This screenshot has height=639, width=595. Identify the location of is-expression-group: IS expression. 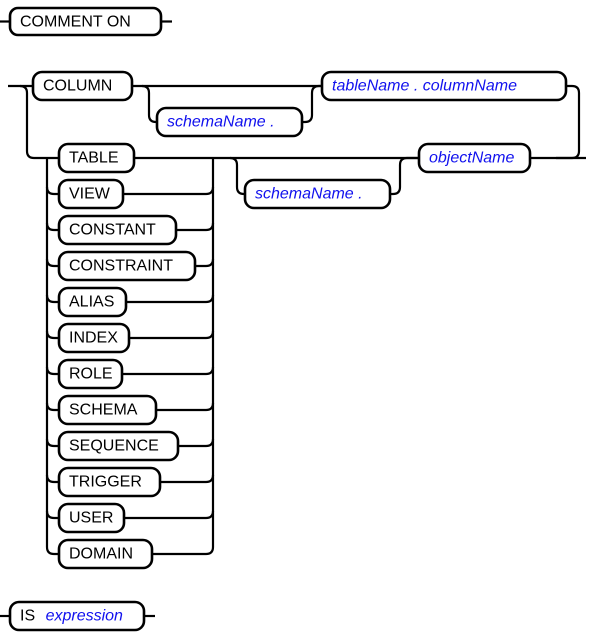
(77, 616).